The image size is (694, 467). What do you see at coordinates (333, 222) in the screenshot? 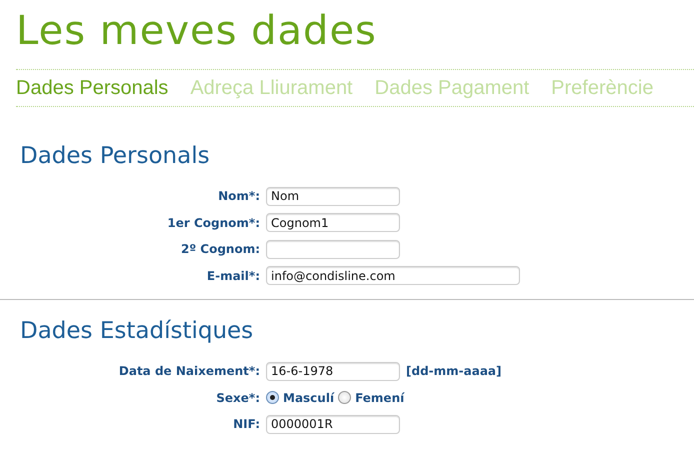
I see `input-field: Cognom1` at bounding box center [333, 222].